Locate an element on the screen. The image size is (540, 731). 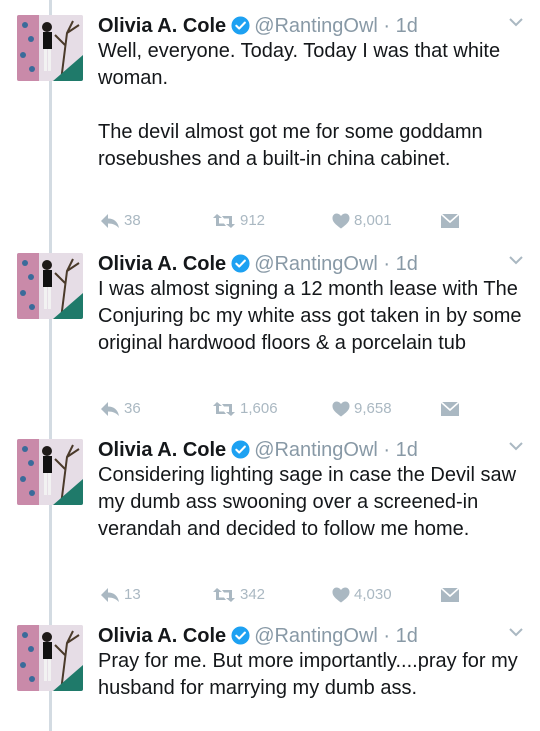
tweet-actions: 38 912 8,001 is located at coordinates (290, 221).